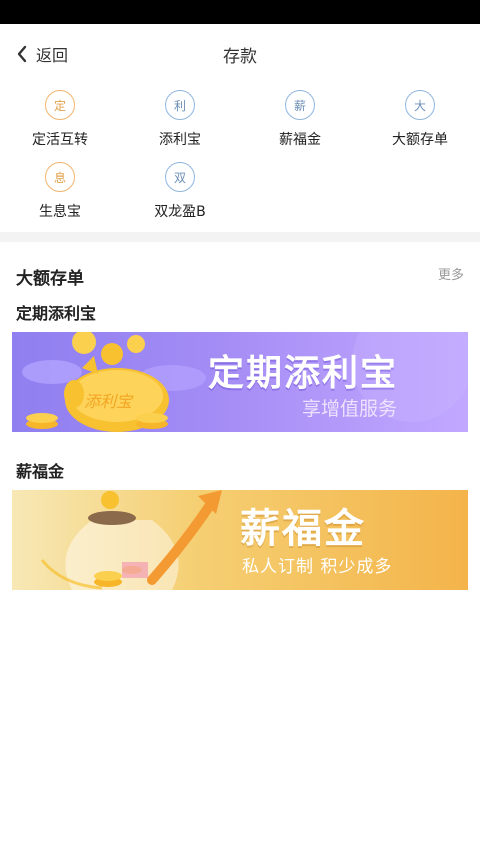  I want to click on banner-title: 薪福金, so click(303, 529).